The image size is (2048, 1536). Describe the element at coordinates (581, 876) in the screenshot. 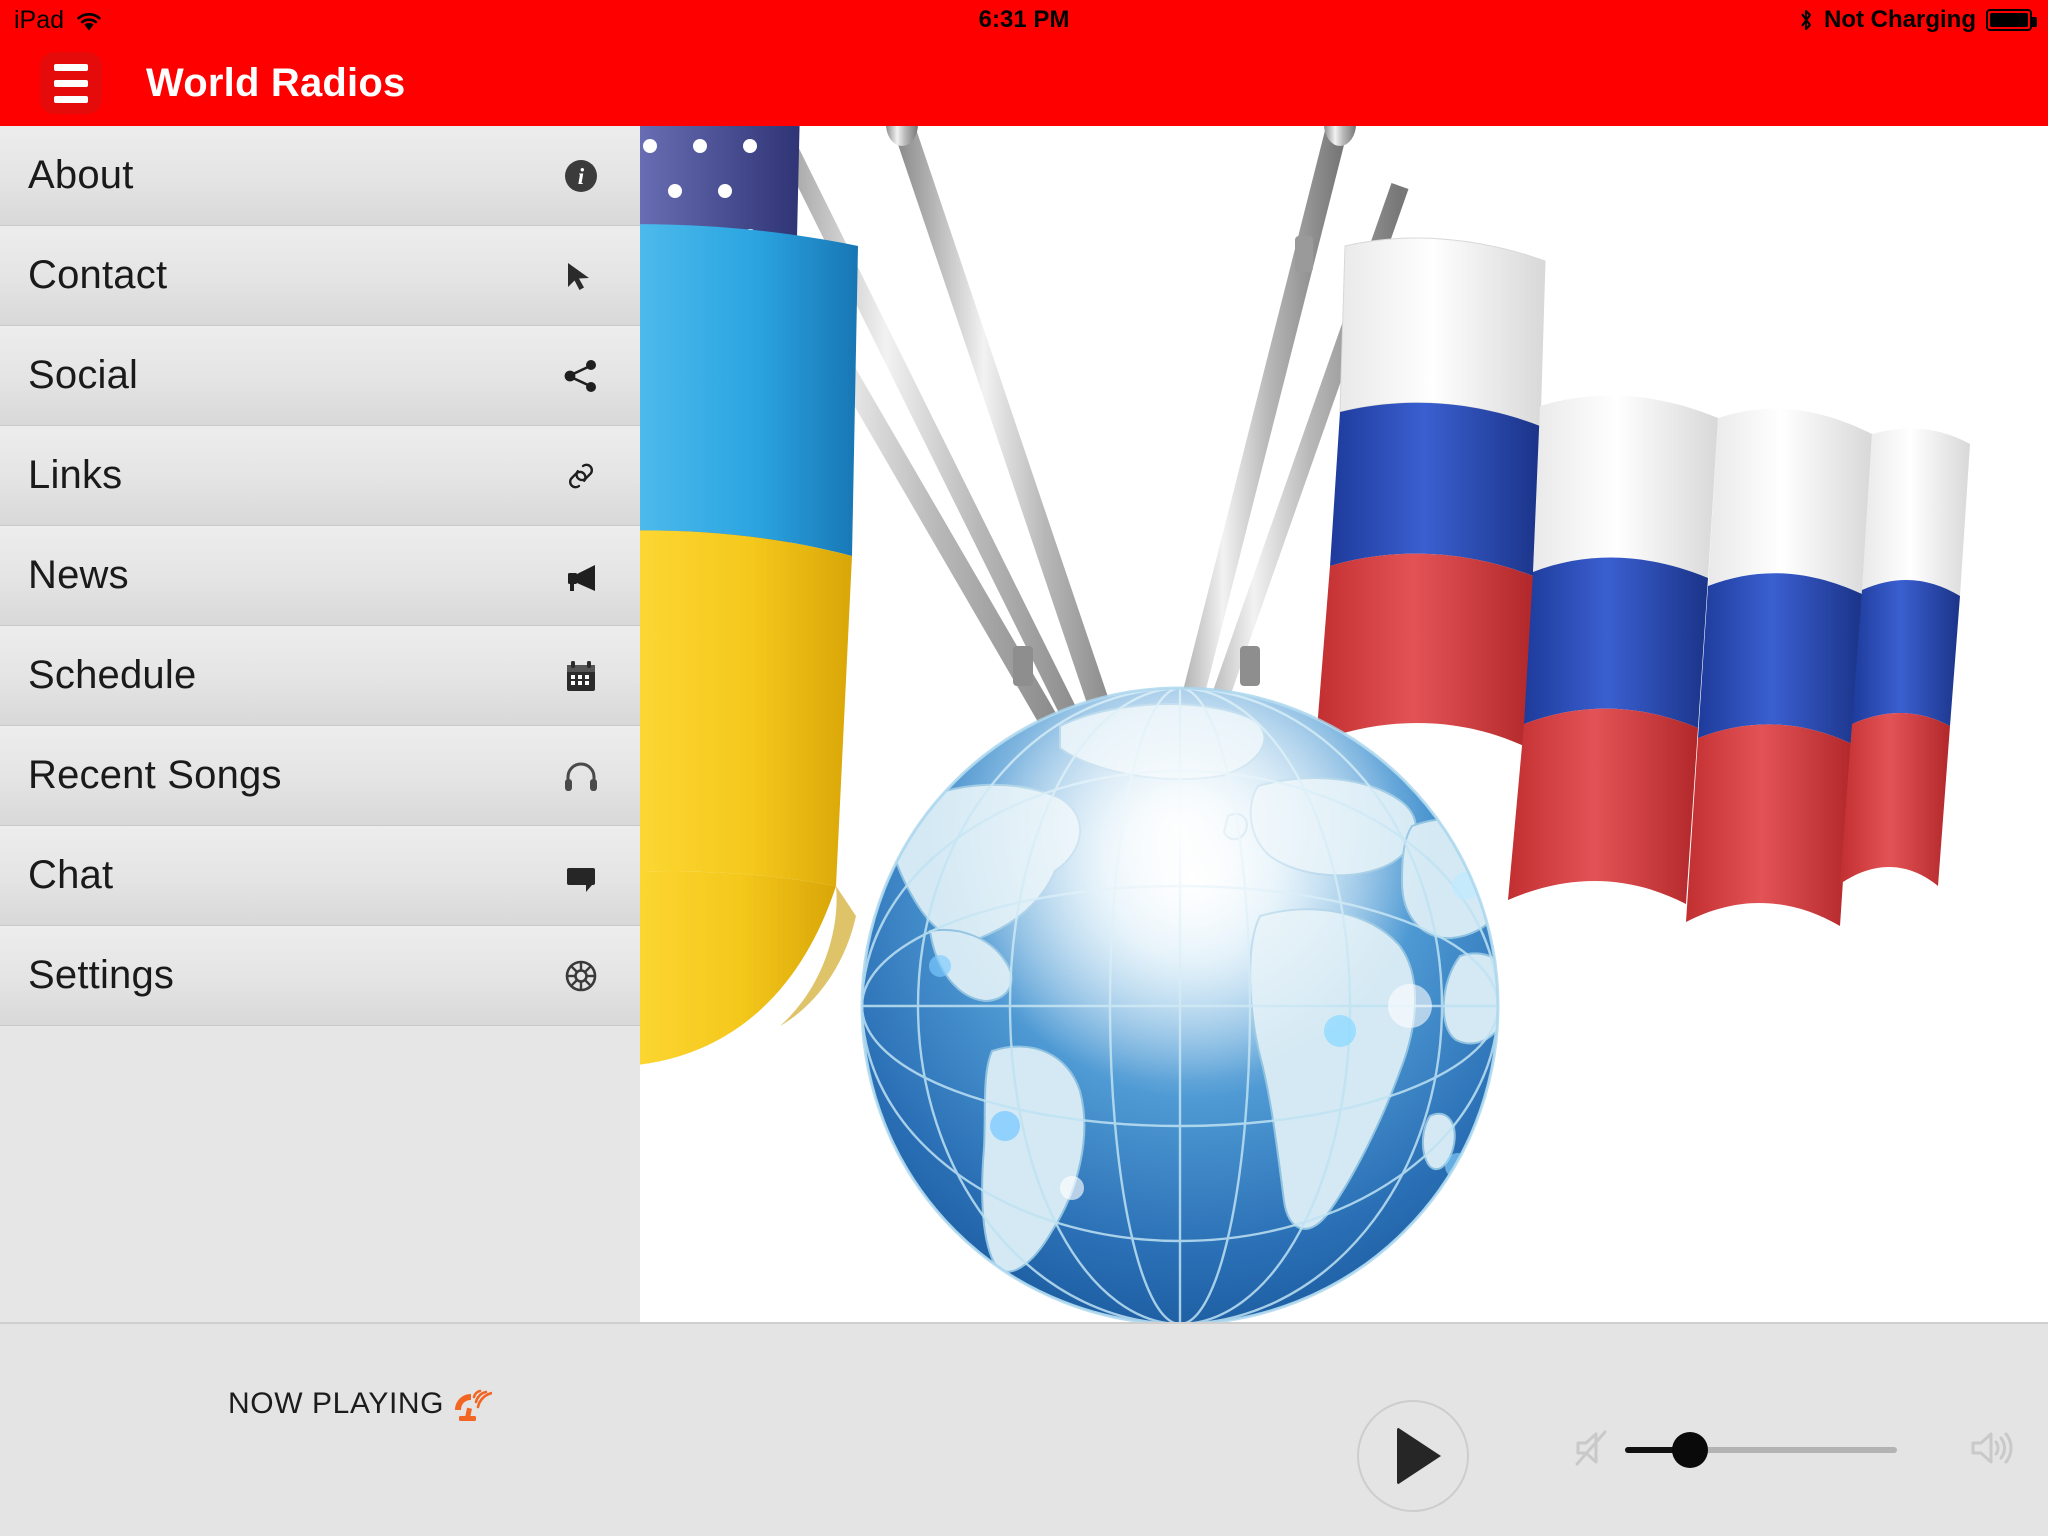

I see `speech-bubble-icon` at that location.